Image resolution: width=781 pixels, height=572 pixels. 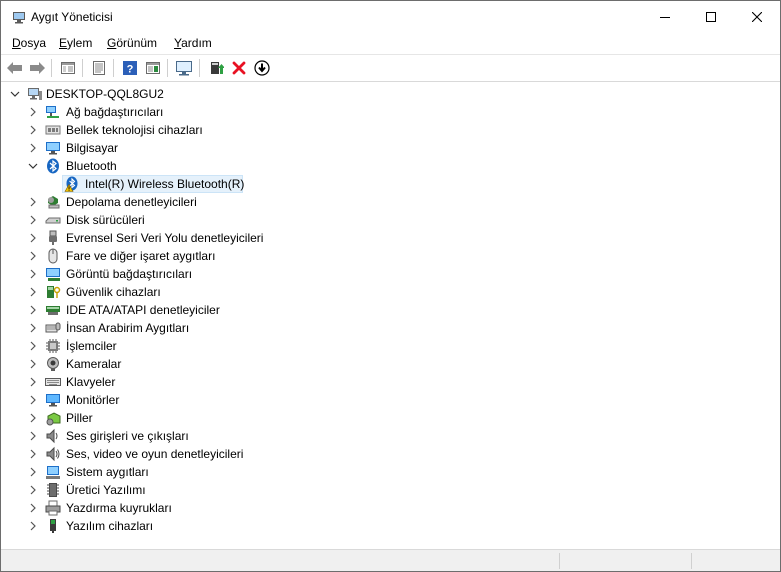 I want to click on storage-controller-icon, so click(x=54, y=202).